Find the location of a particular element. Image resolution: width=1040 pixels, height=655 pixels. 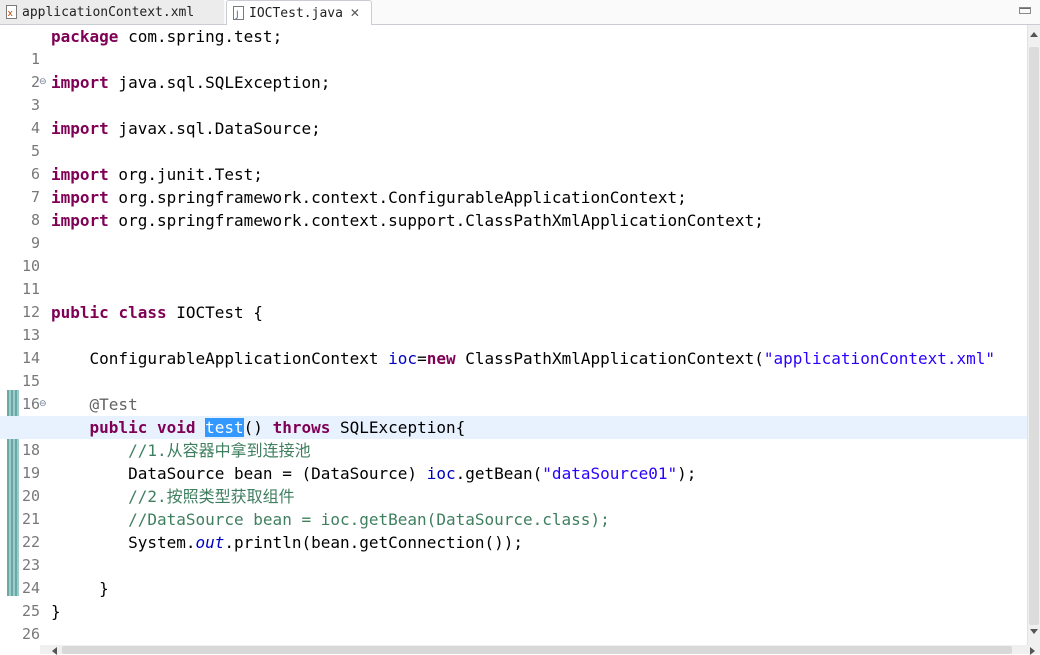

scroll-down-arrow-icon is located at coordinates (1034, 631).